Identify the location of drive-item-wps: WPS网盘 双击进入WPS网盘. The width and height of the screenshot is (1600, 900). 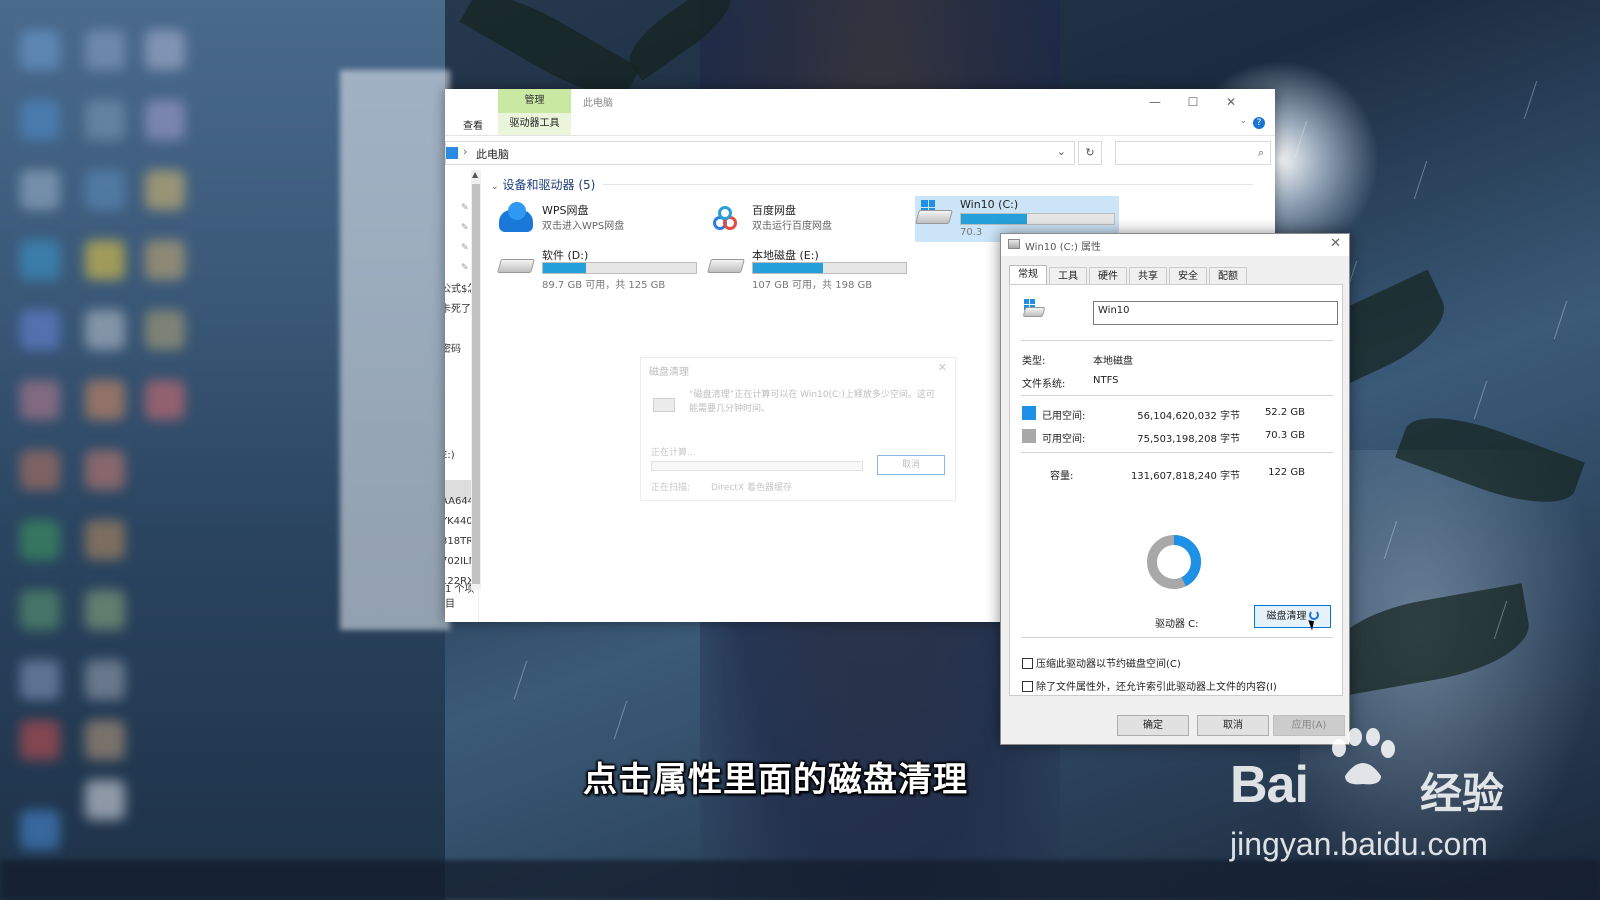
(597, 222).